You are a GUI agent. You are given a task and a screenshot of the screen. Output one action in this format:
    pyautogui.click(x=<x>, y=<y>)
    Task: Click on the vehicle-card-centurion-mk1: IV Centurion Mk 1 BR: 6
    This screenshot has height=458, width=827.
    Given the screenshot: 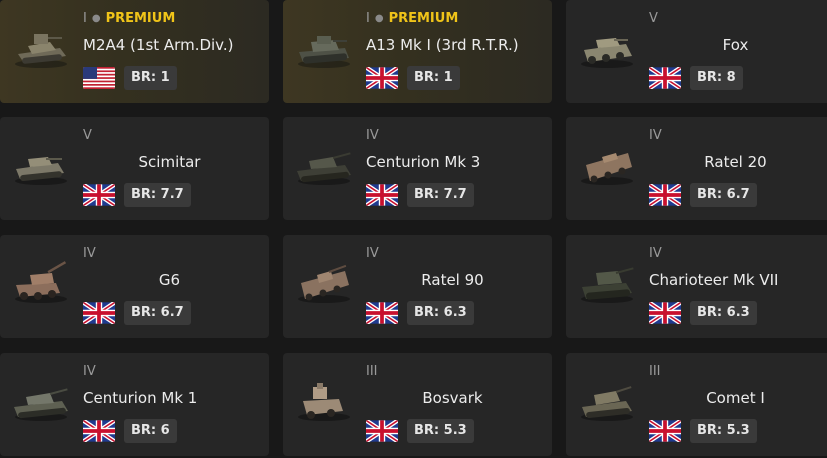 What is the action you would take?
    pyautogui.click(x=134, y=404)
    